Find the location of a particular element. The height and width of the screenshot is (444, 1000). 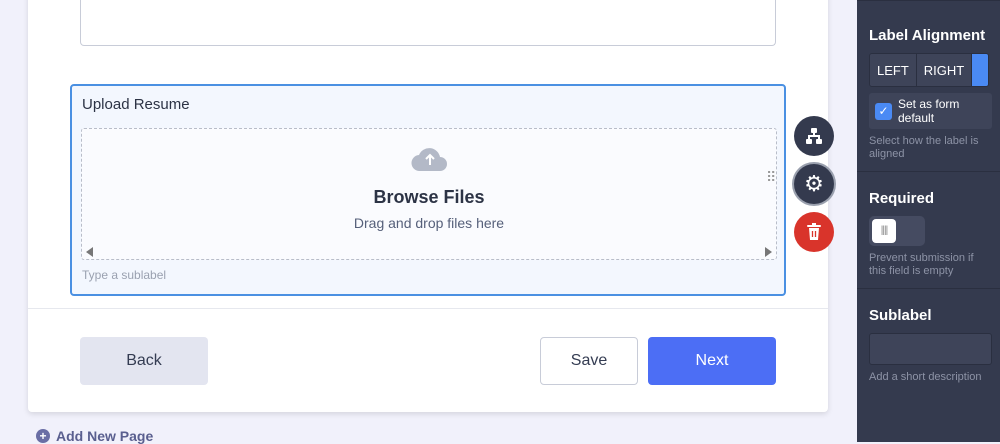

settings-button: ⚙ is located at coordinates (814, 184).